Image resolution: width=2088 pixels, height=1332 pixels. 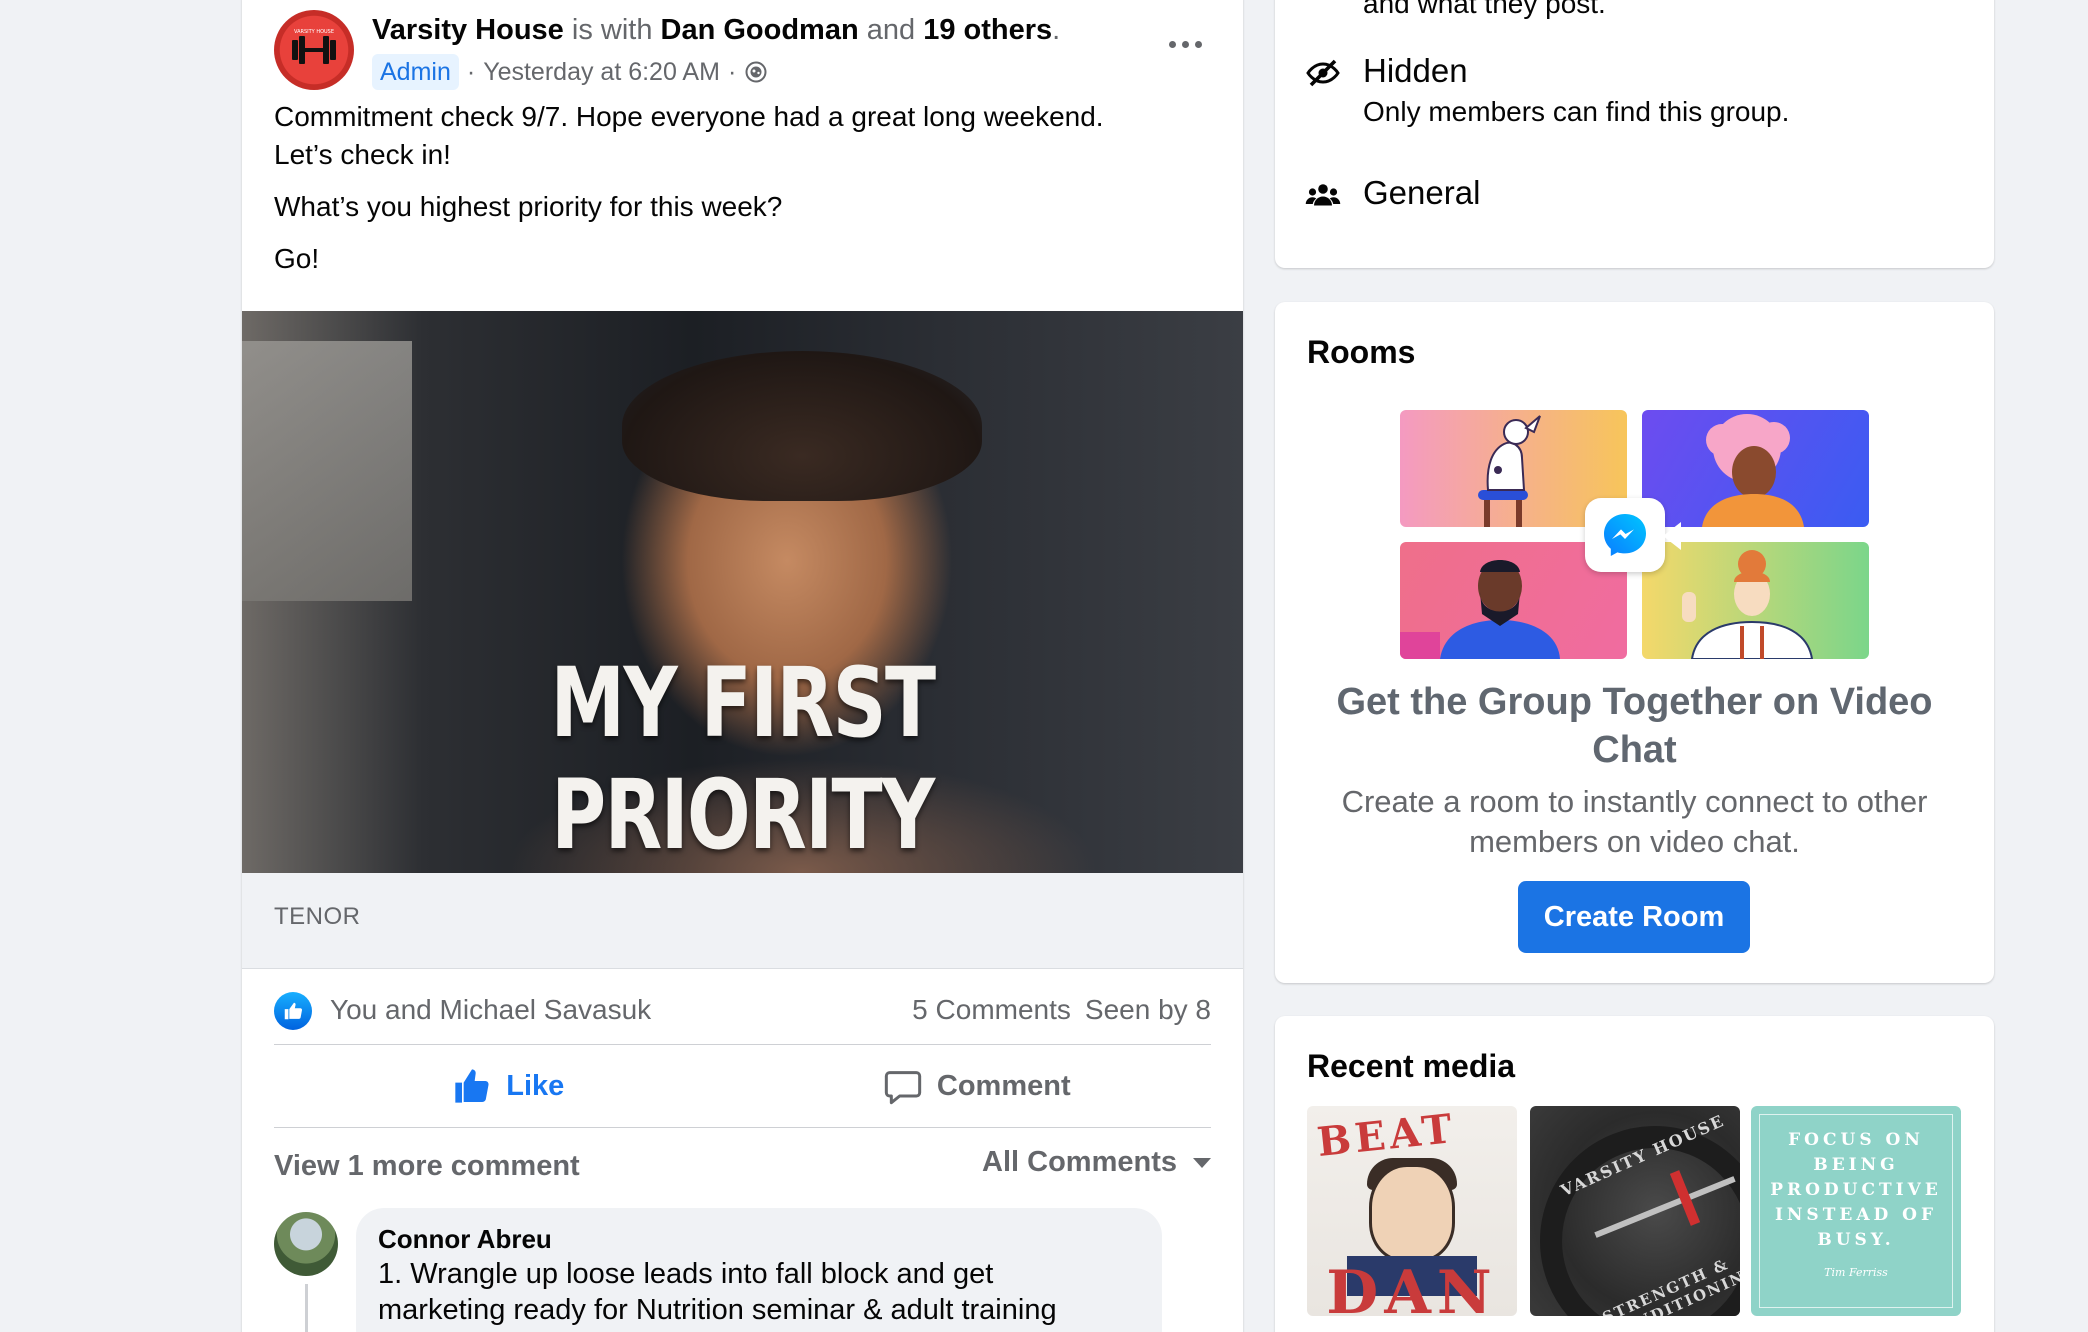 What do you see at coordinates (317, 916) in the screenshot?
I see `gif-source-label: TENOR` at bounding box center [317, 916].